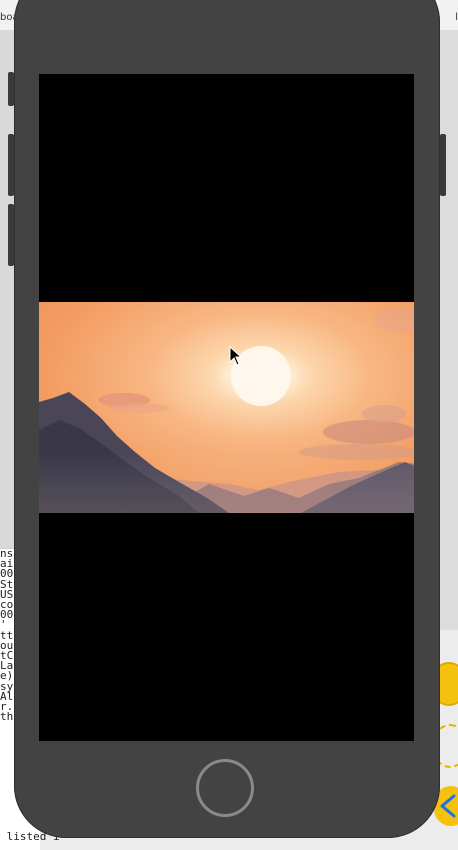  What do you see at coordinates (448, 330) in the screenshot?
I see `ide-right-panel` at bounding box center [448, 330].